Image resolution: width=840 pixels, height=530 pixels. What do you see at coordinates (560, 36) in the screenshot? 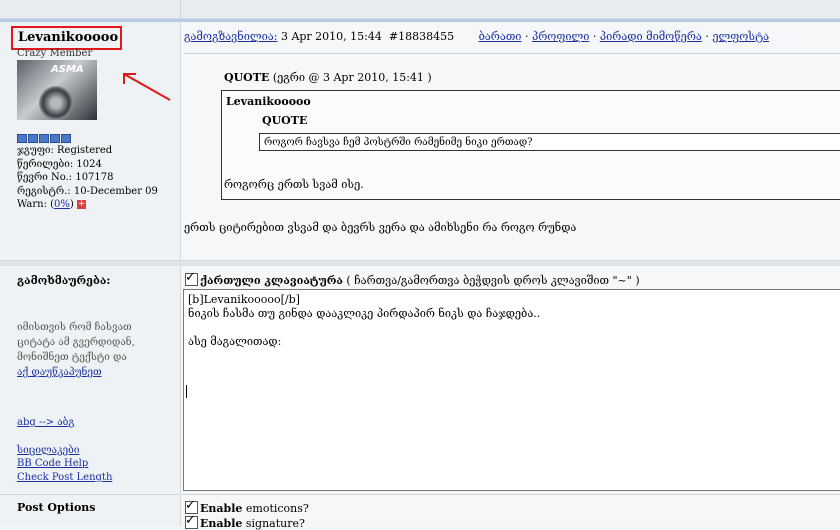
I see `post-link-profile: პროფილი` at bounding box center [560, 36].